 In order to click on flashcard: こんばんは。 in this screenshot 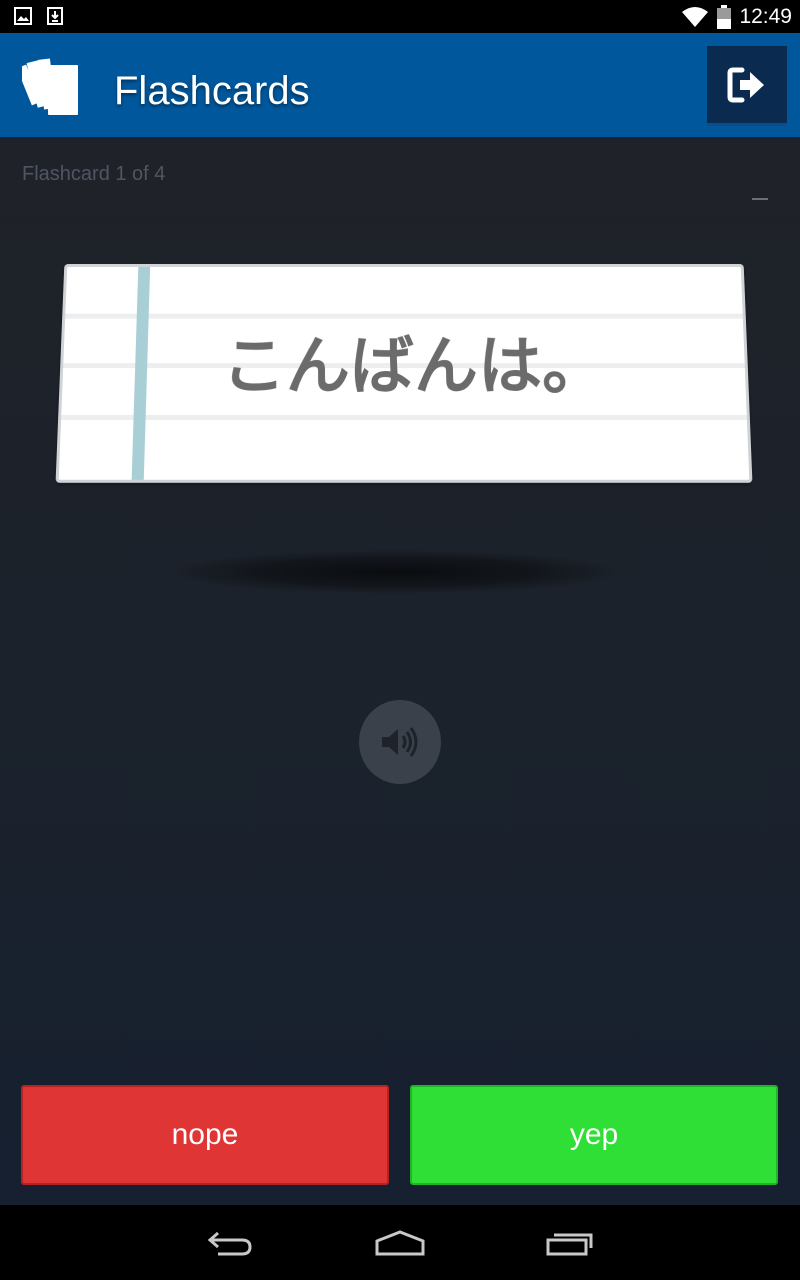, I will do `click(404, 373)`.